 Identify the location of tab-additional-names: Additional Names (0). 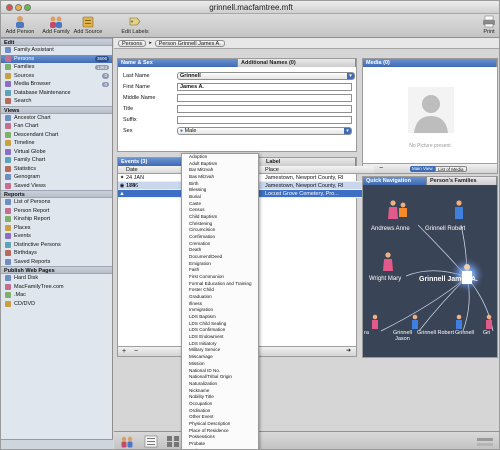
(297, 63).